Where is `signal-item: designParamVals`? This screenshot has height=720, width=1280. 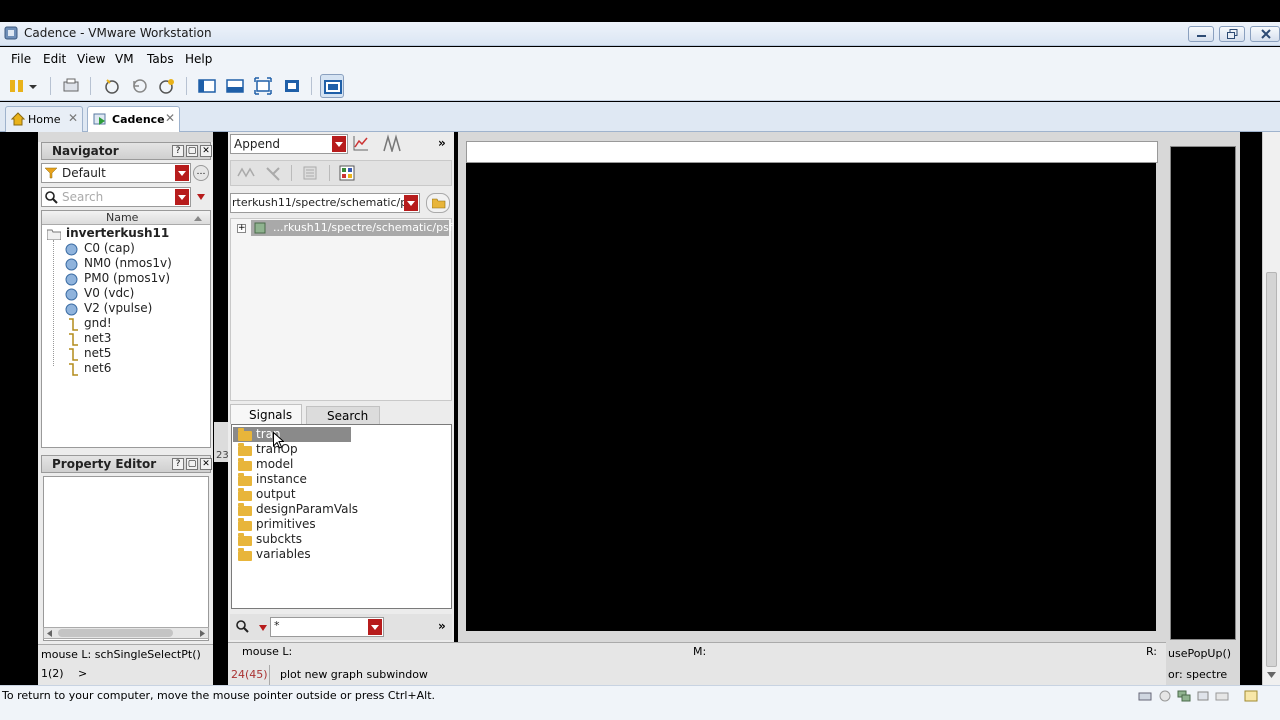 signal-item: designParamVals is located at coordinates (307, 509).